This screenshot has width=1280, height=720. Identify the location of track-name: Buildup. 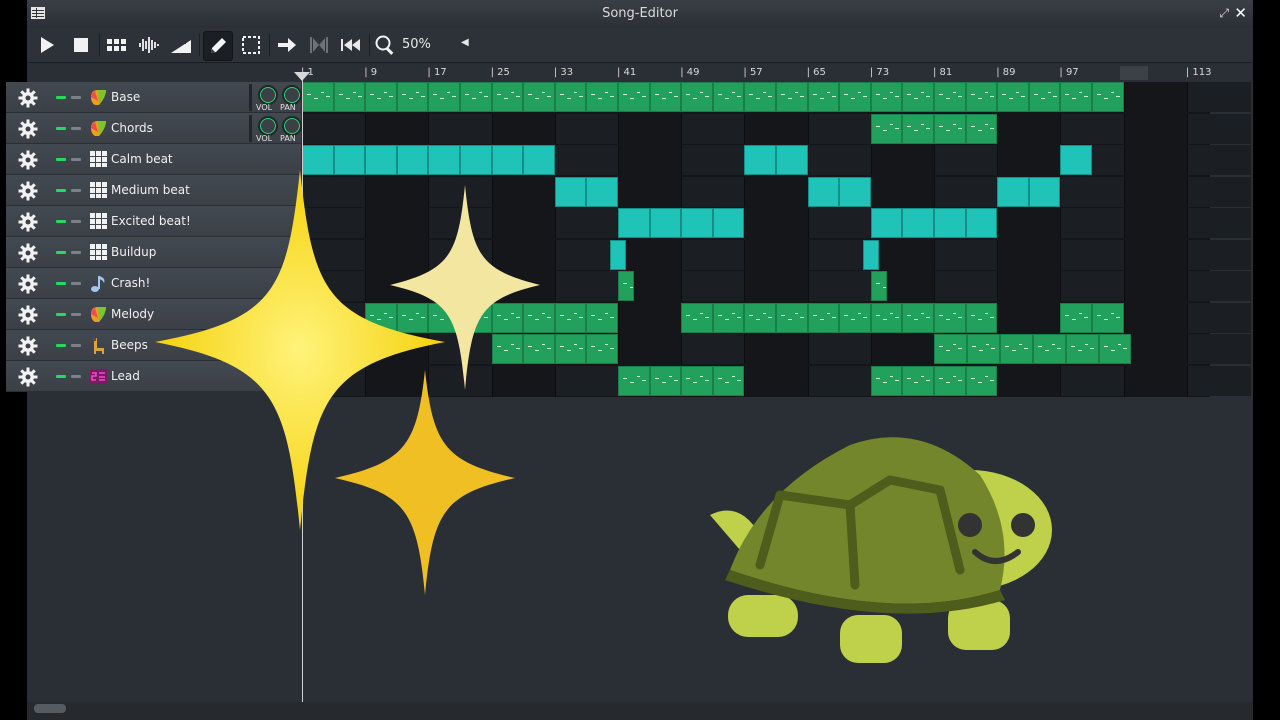
(133, 252).